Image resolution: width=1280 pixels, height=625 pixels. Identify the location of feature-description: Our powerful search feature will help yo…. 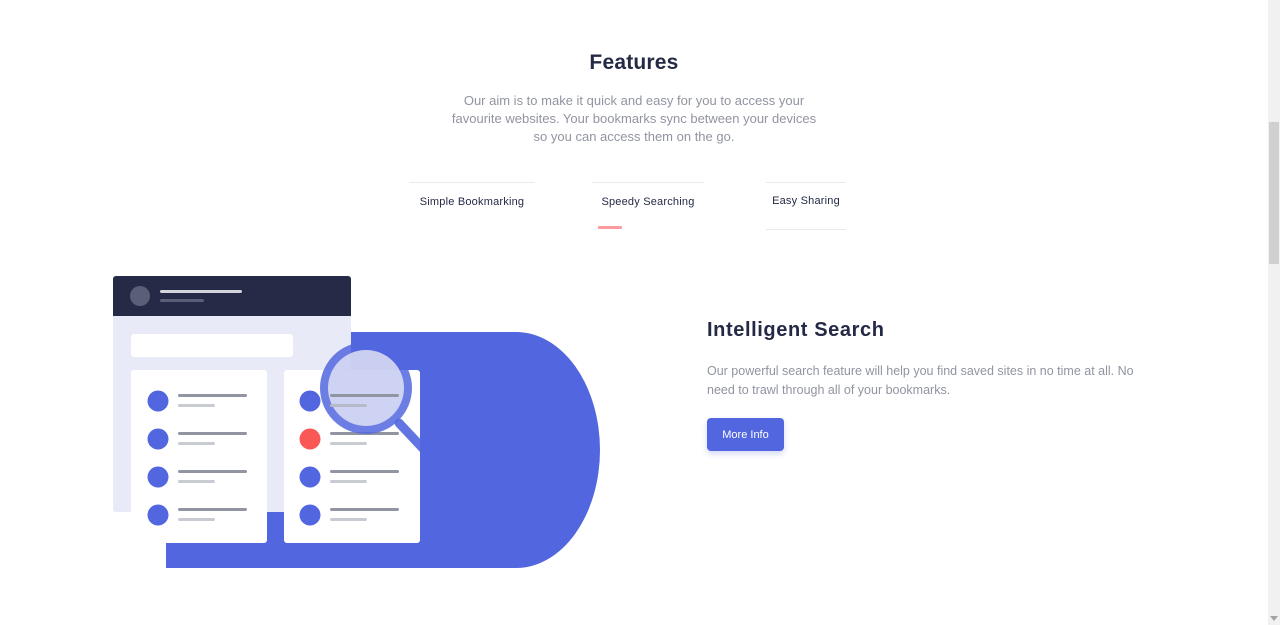
(920, 380).